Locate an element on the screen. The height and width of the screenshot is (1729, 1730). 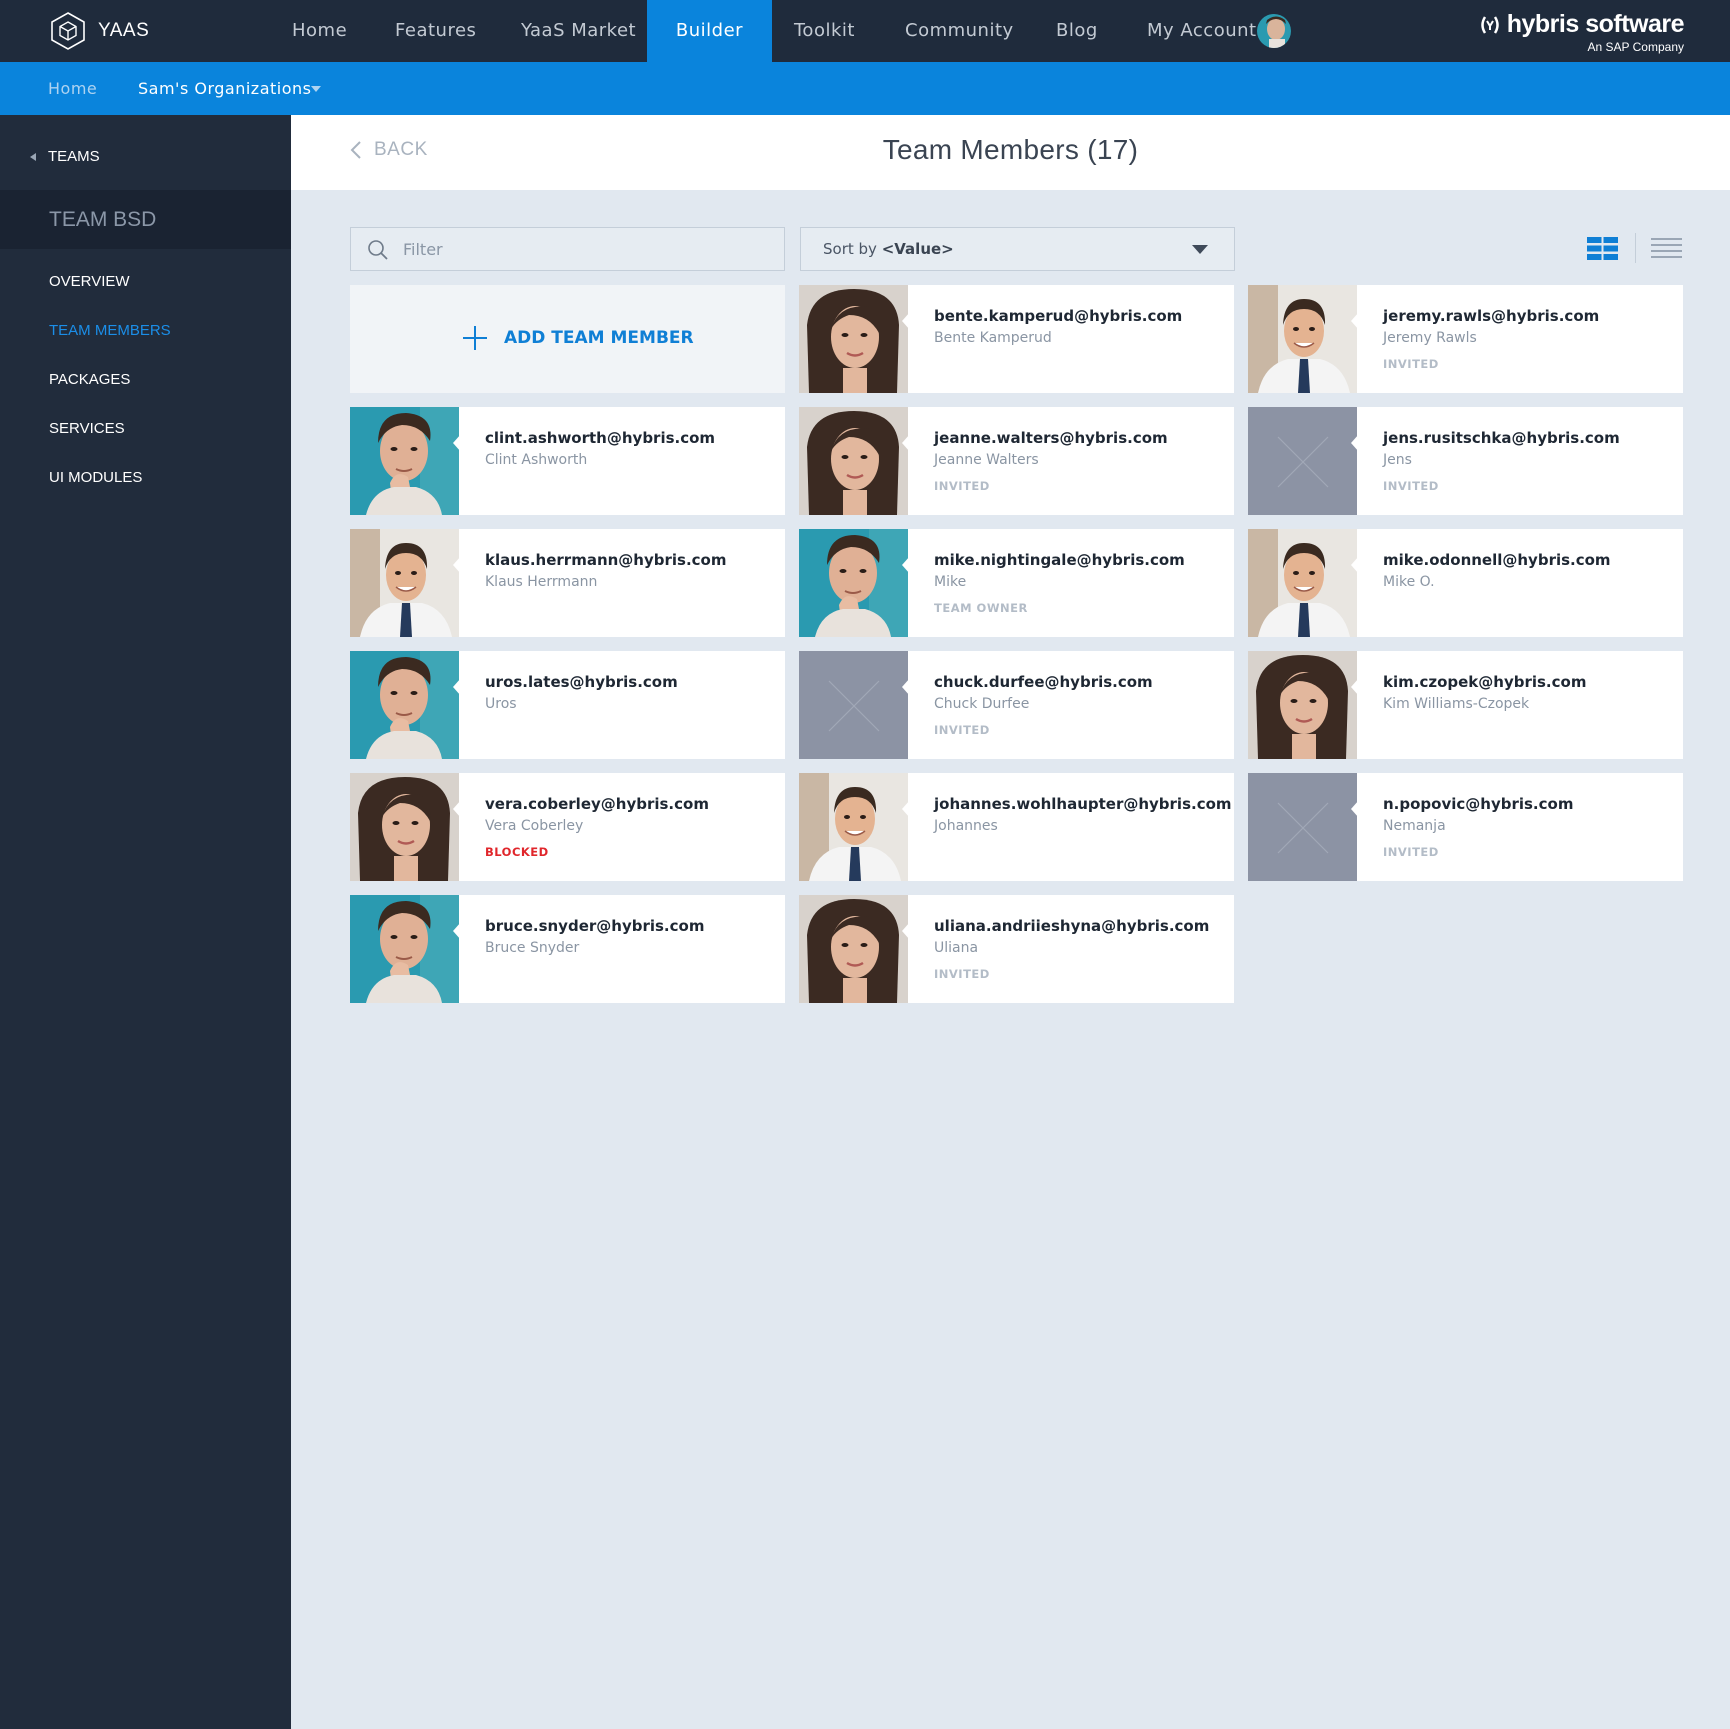
filter-field is located at coordinates (567, 249).